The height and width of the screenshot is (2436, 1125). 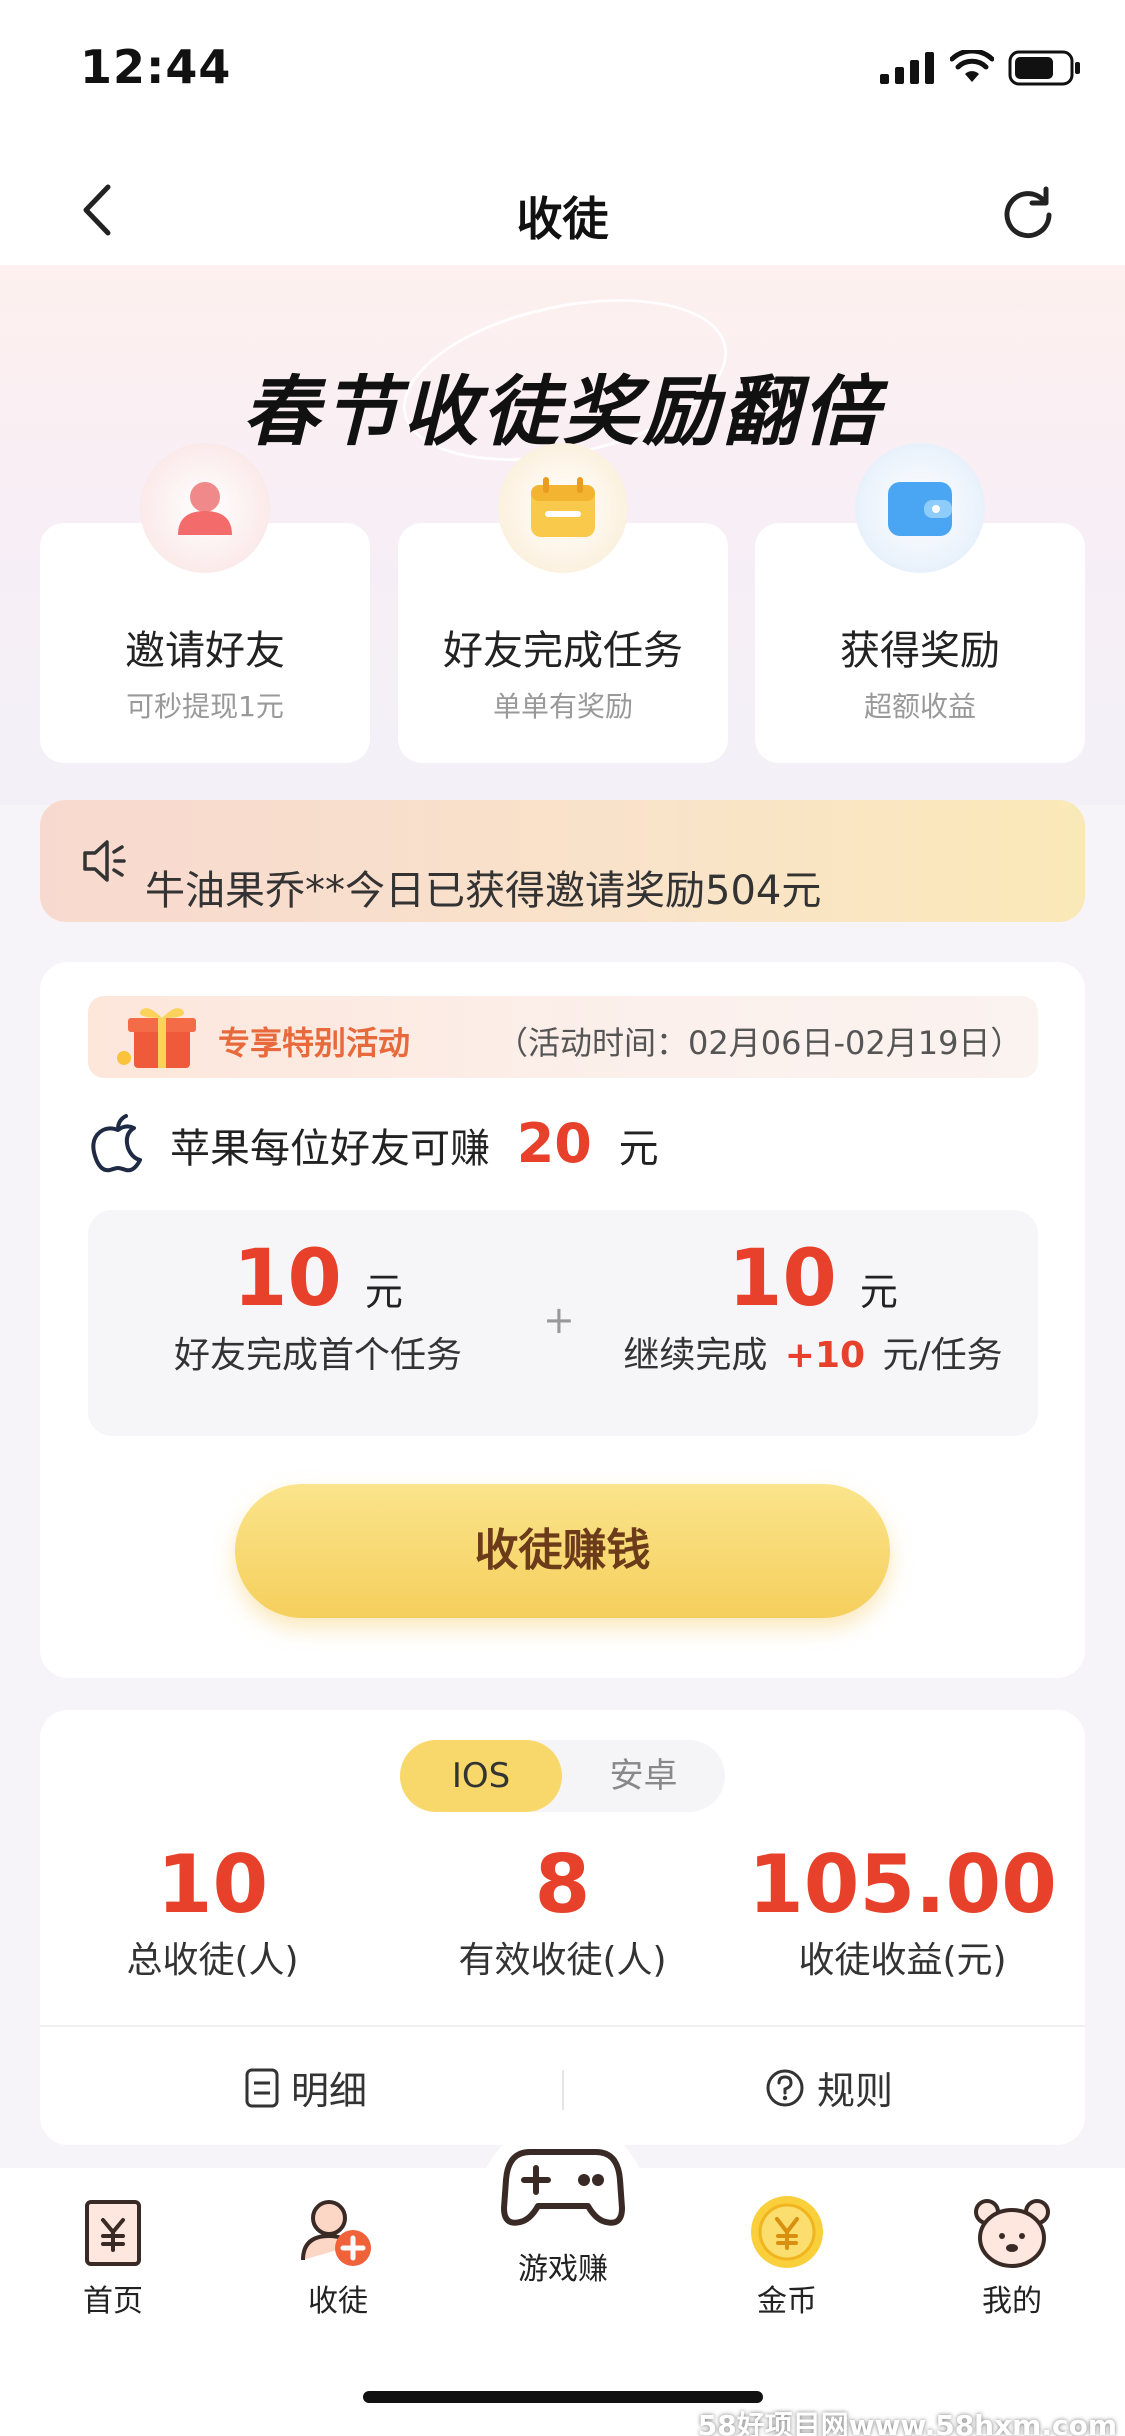 What do you see at coordinates (156, 1038) in the screenshot?
I see `gift-box-icon` at bounding box center [156, 1038].